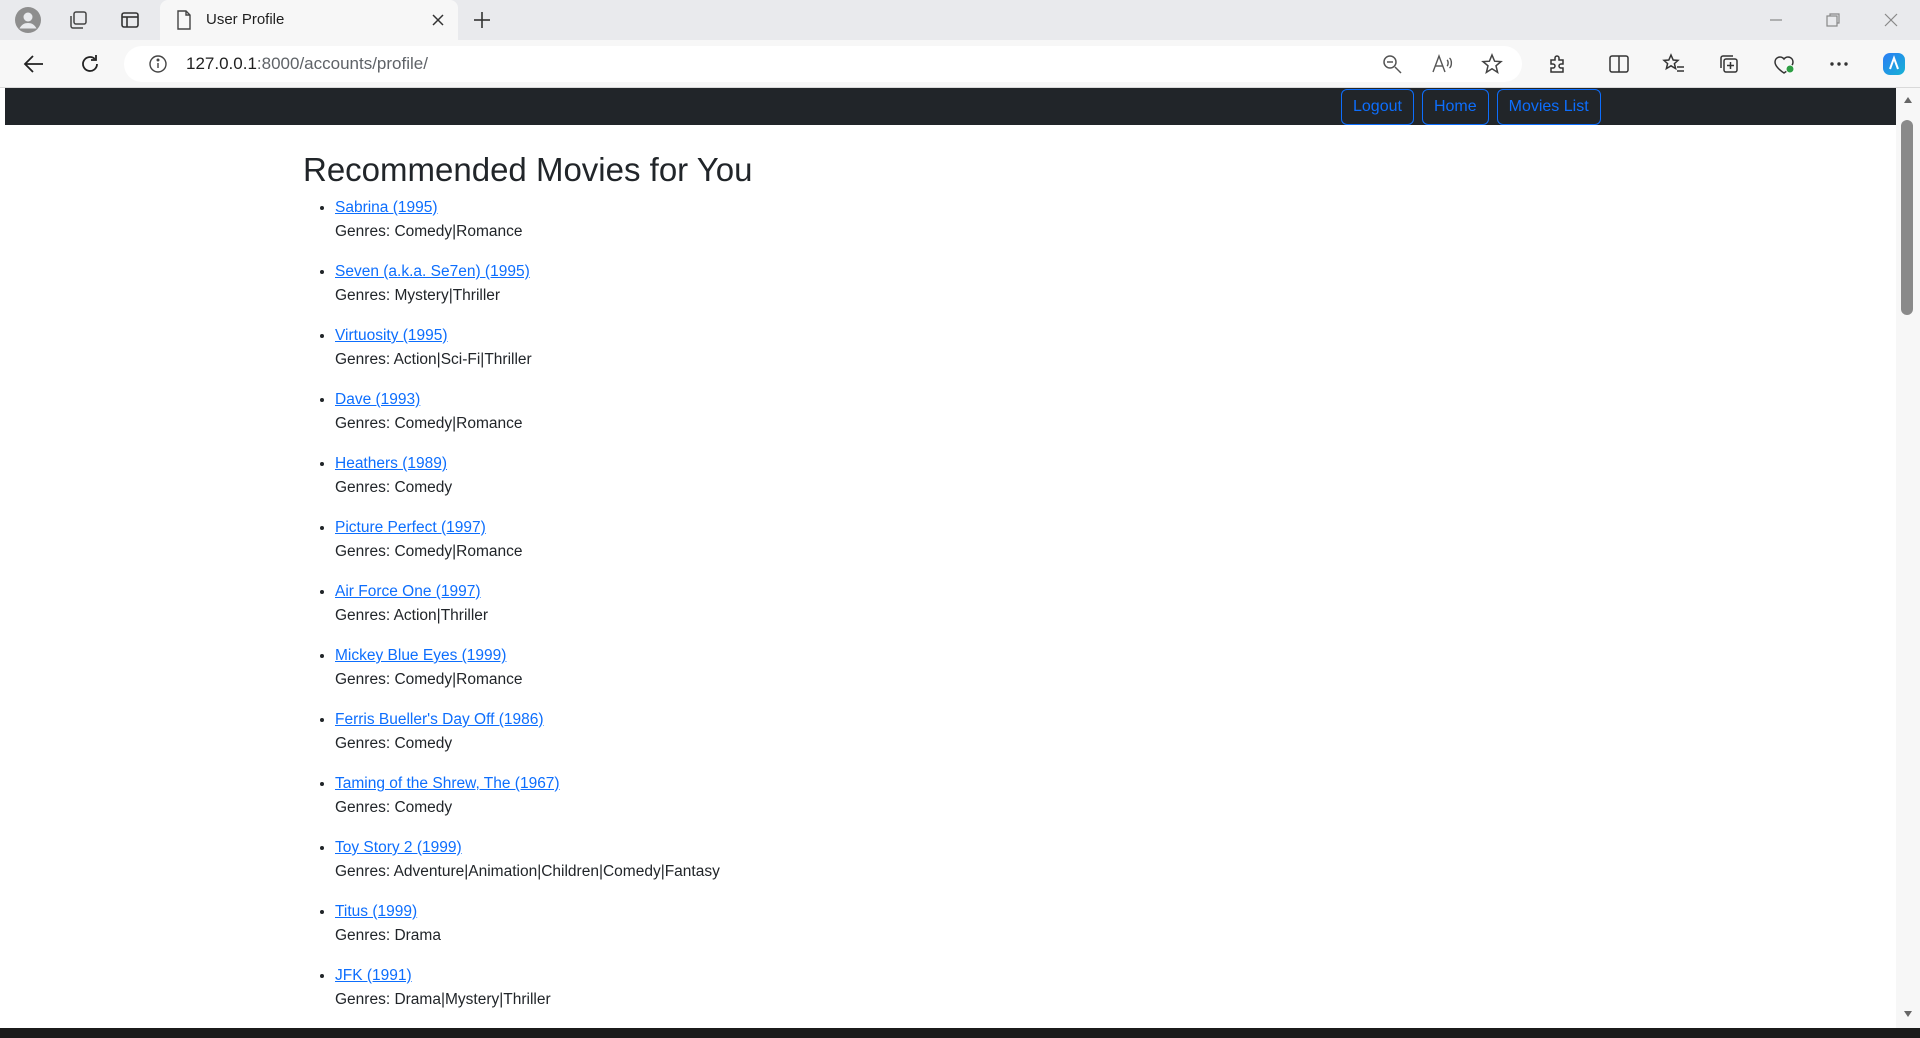 The height and width of the screenshot is (1038, 1920). Describe the element at coordinates (391, 463) in the screenshot. I see `movie-link: Heathers (1989)` at that location.